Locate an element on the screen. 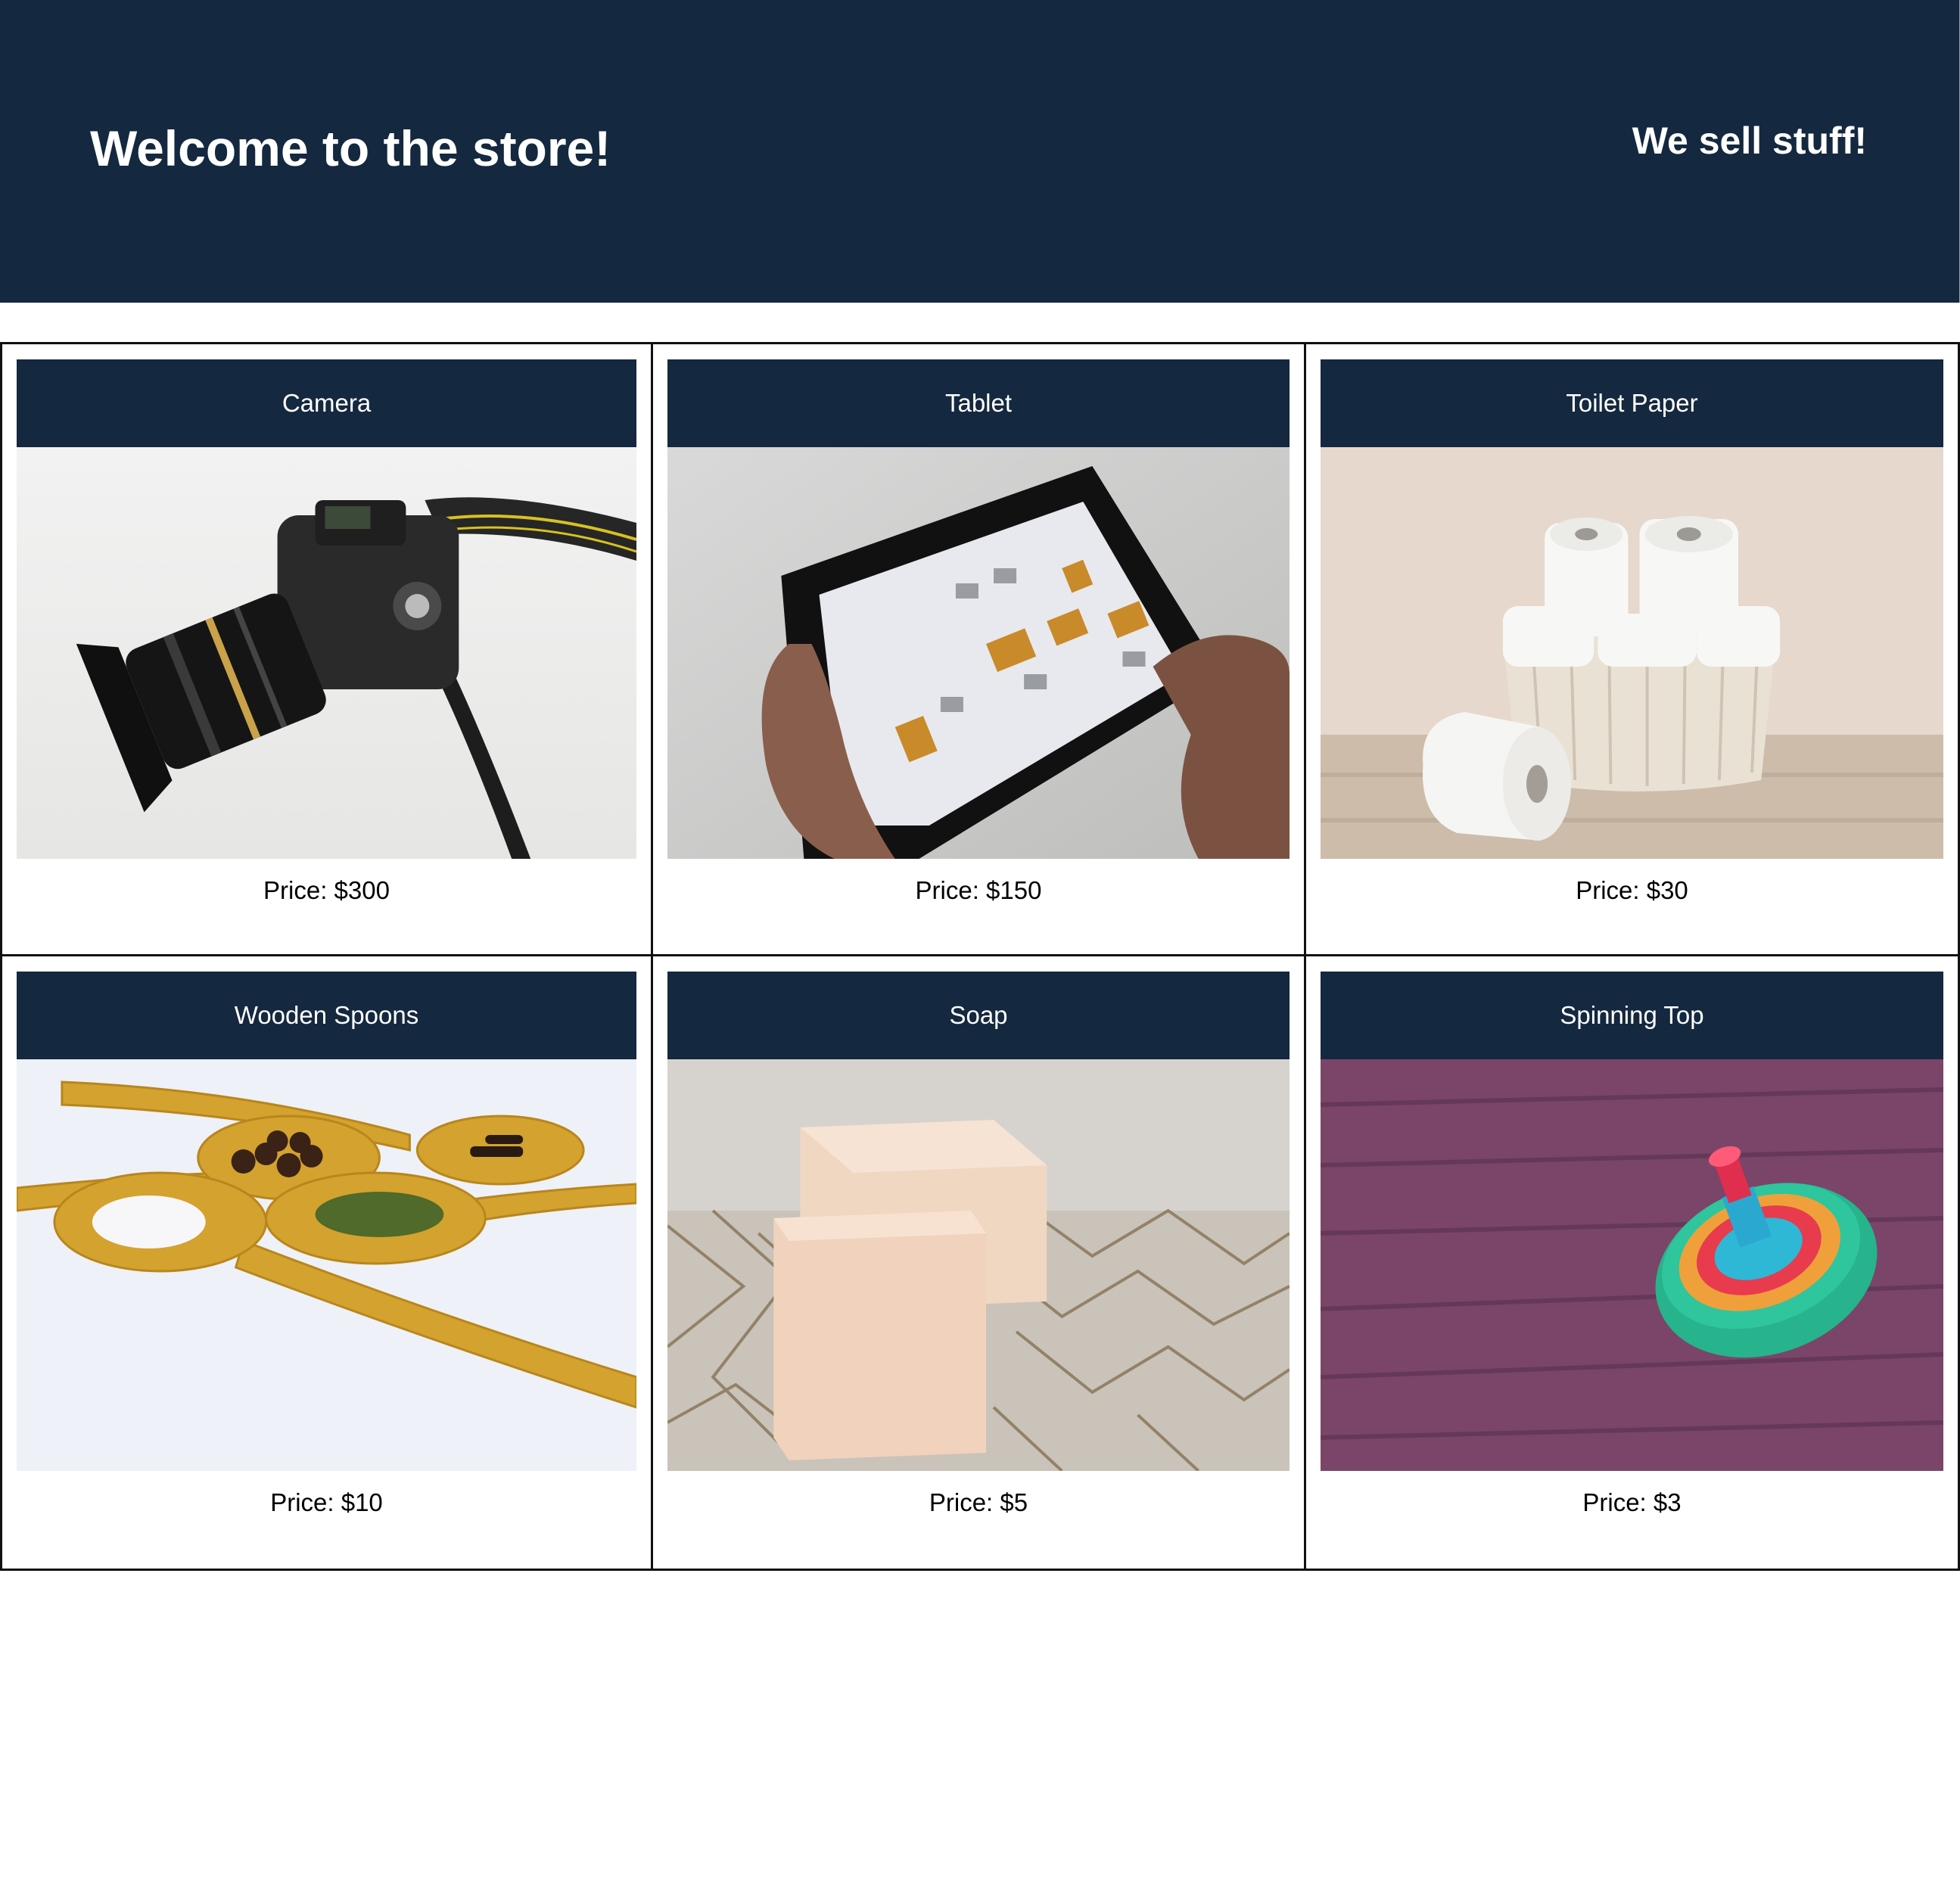 The width and height of the screenshot is (1960, 1878). product-card-spinning-top: Spinning Top Price: $3 is located at coordinates (1632, 1262).